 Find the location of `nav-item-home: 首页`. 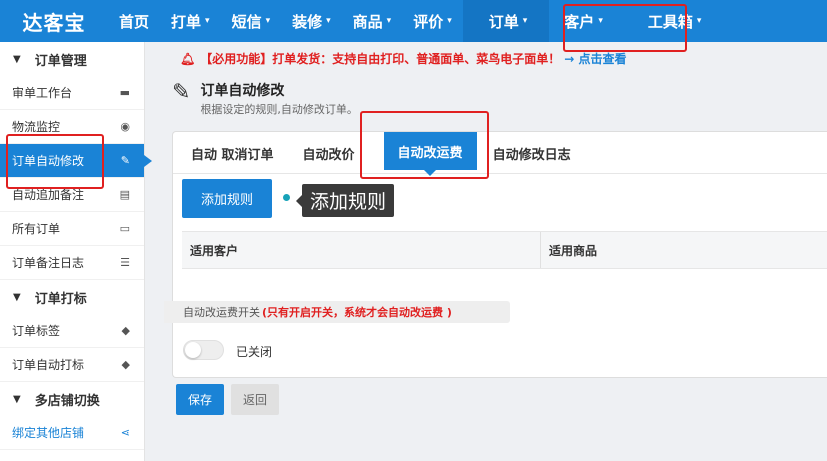

nav-item-home: 首页 is located at coordinates (134, 21).